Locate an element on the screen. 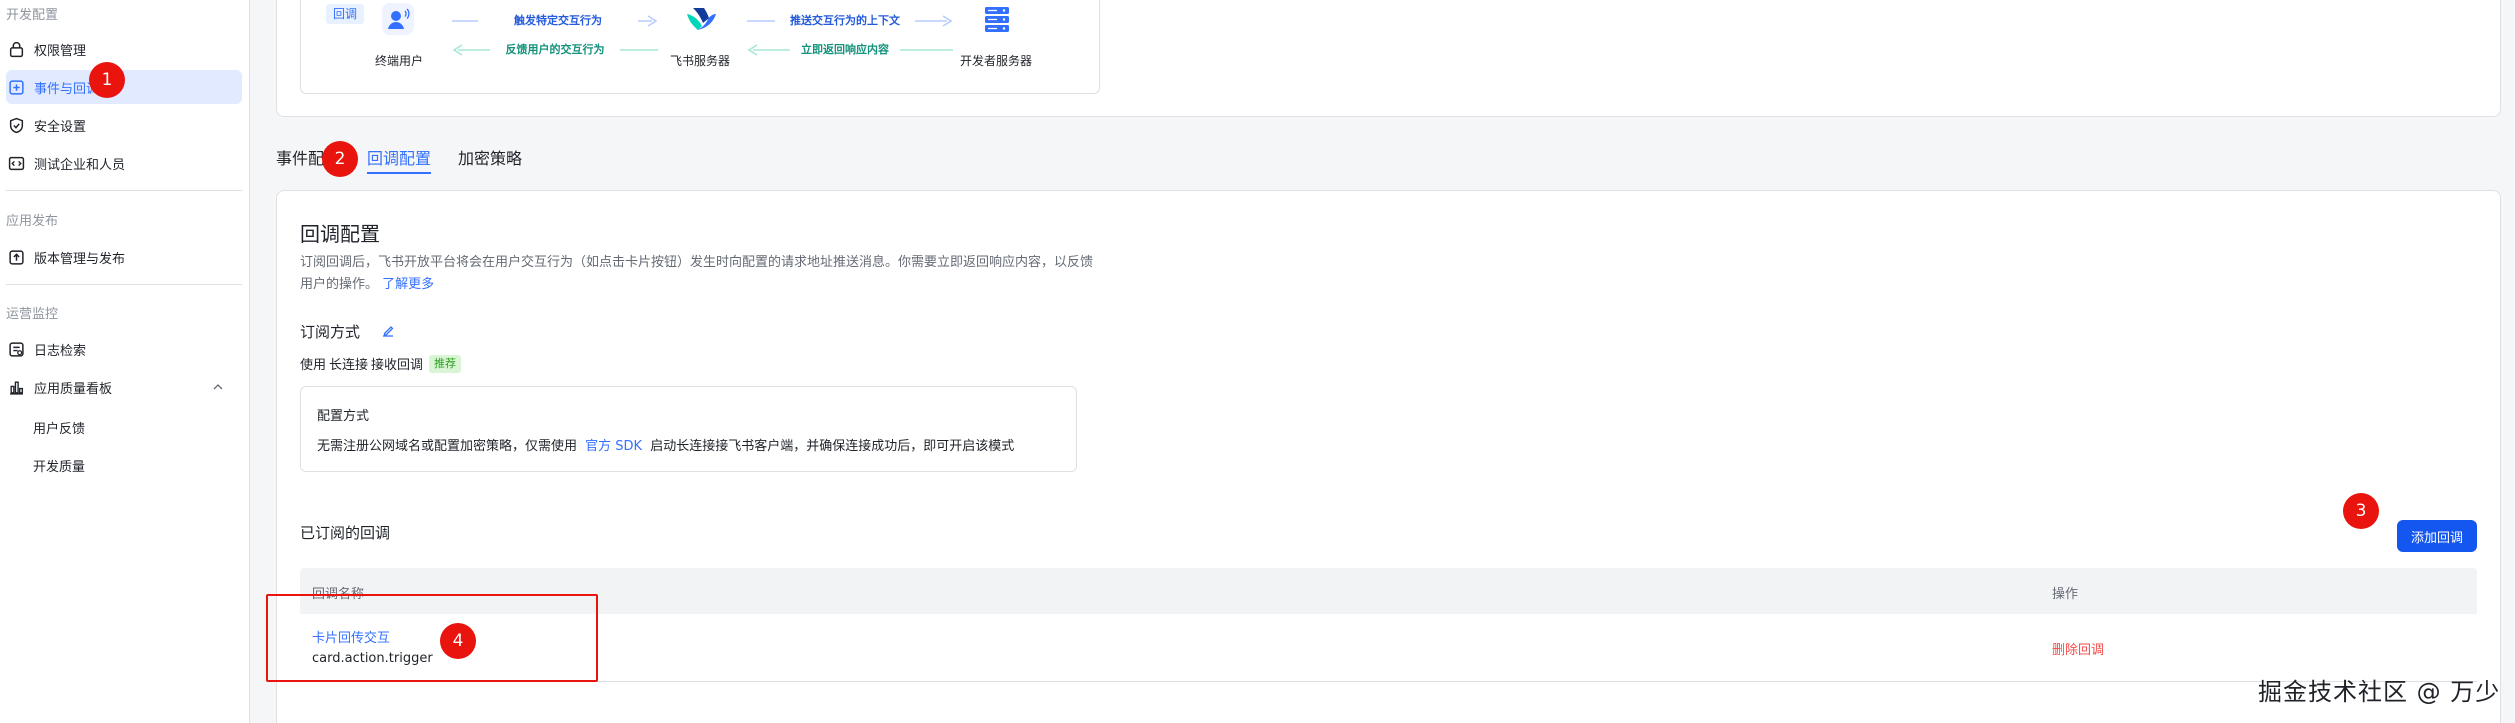 This screenshot has height=723, width=2515. subscribed-callbacks-title: 已订阅的回调 is located at coordinates (345, 533).